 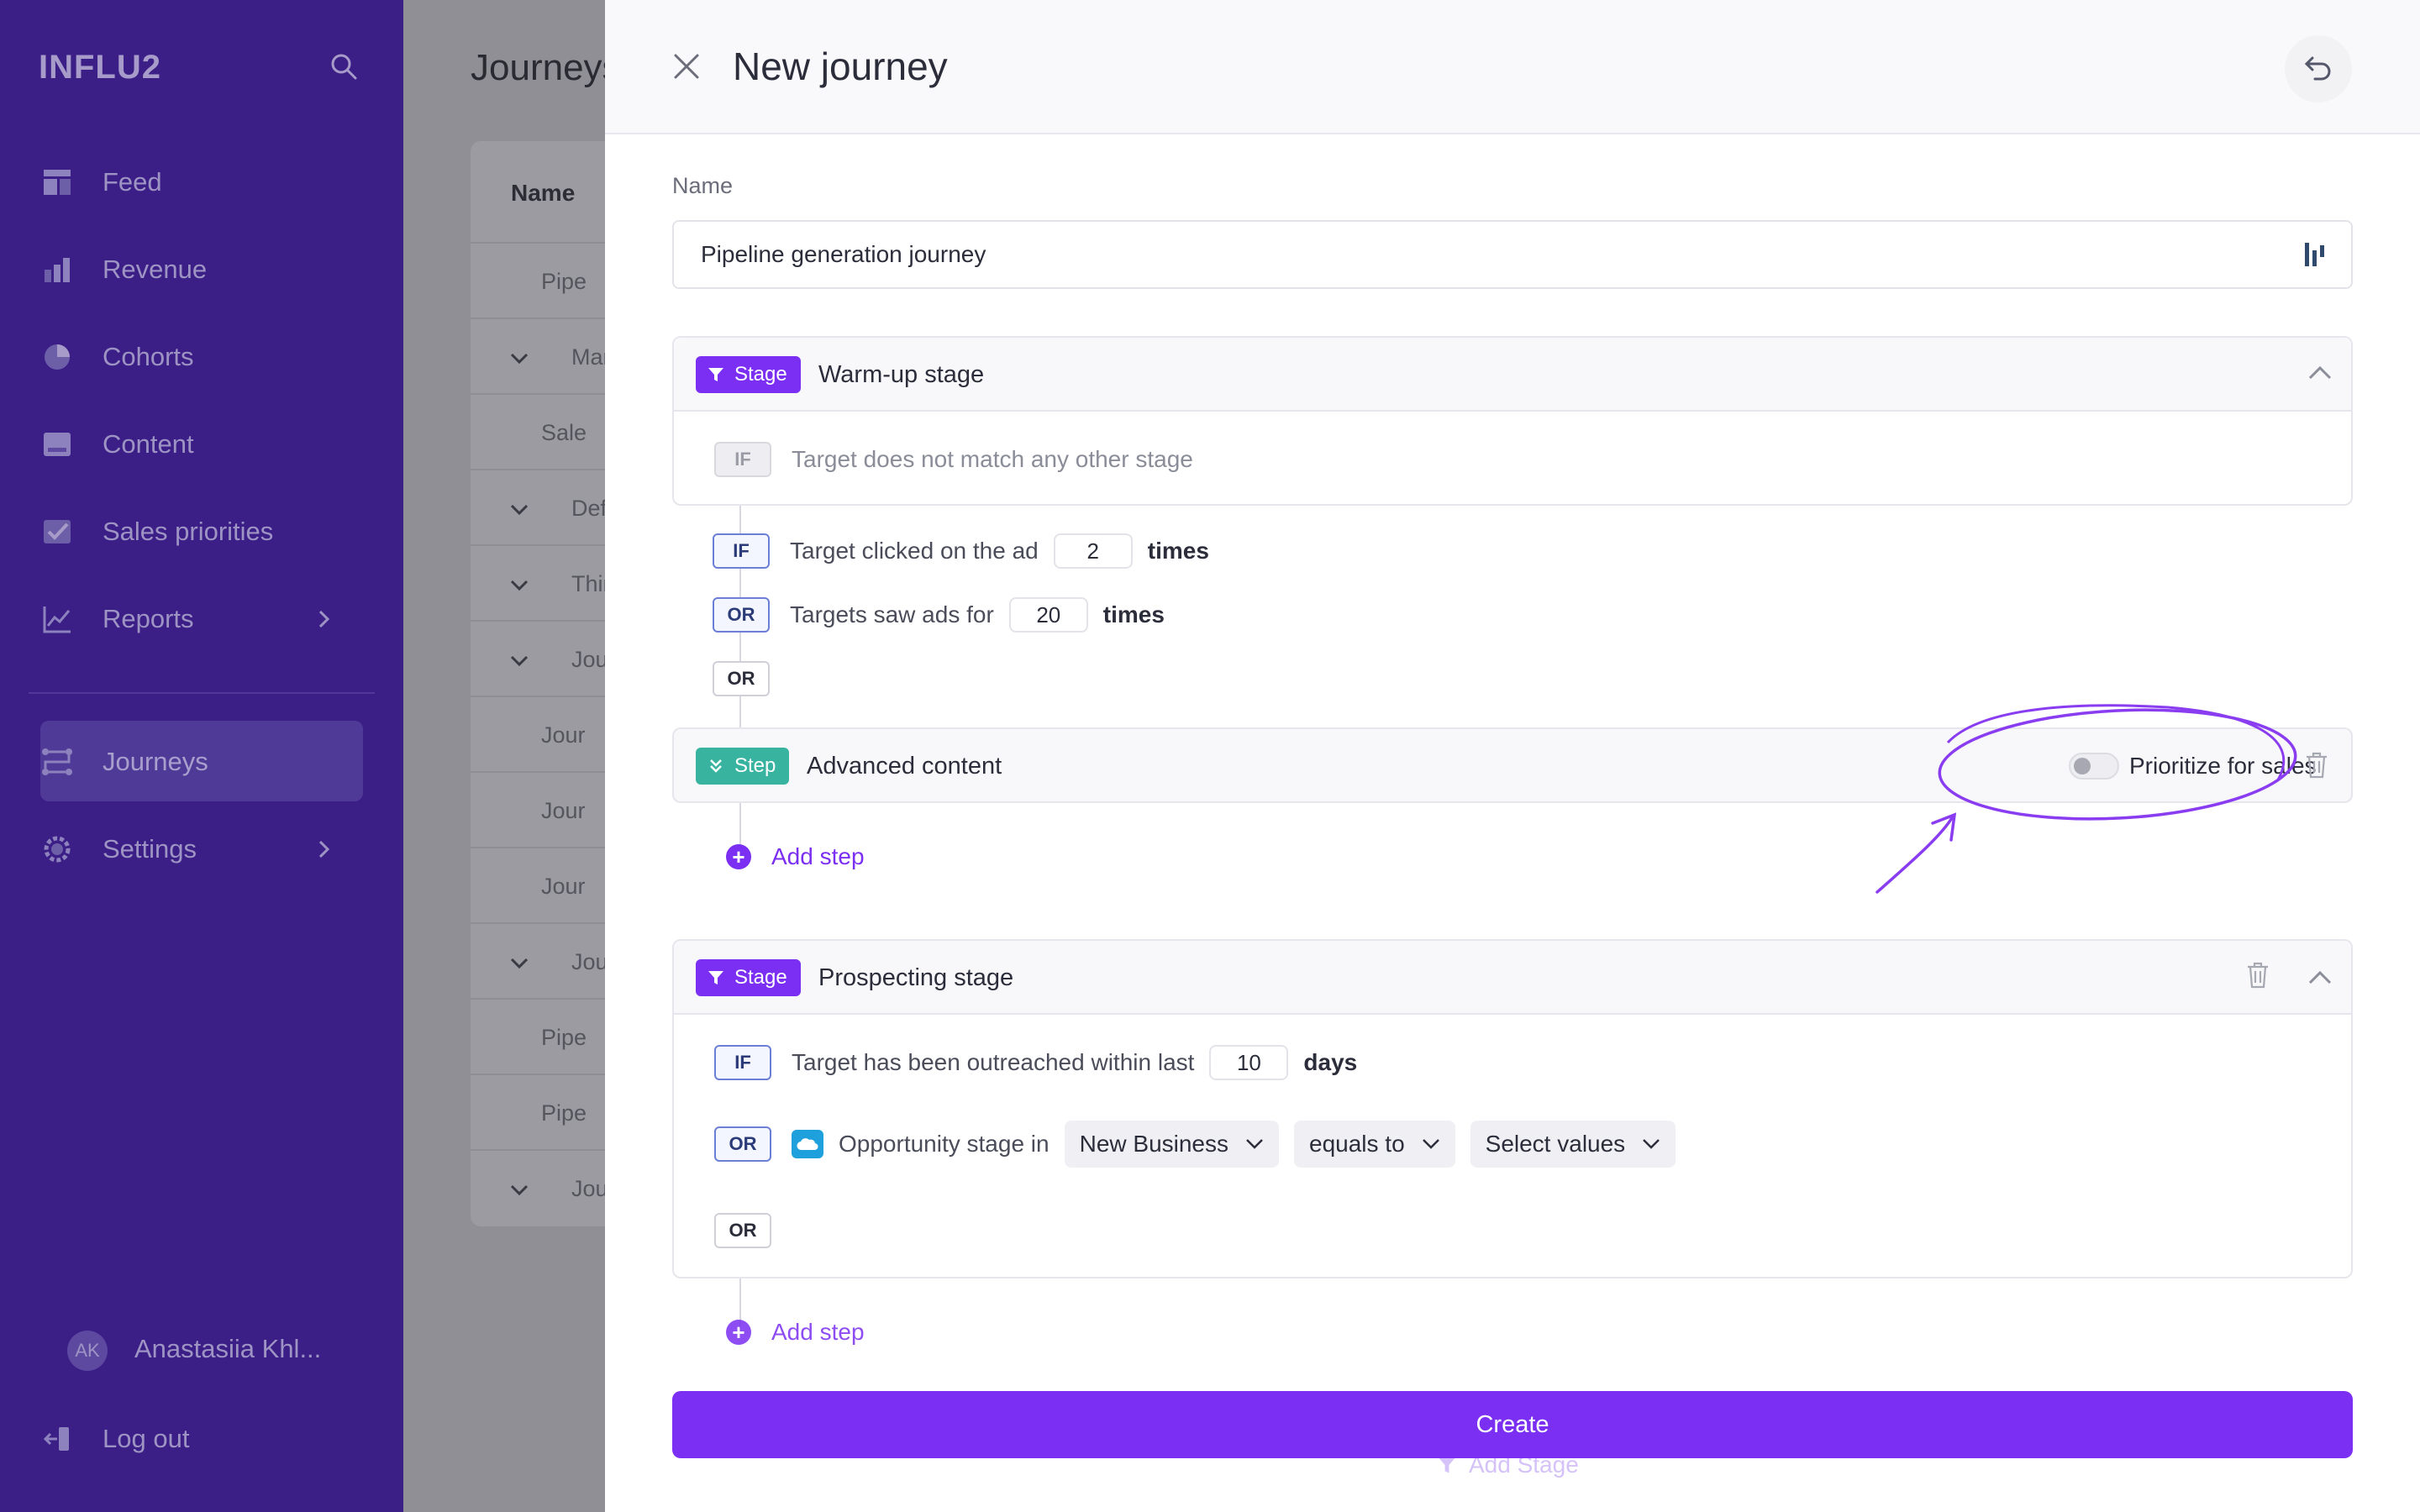 What do you see at coordinates (101, 182) in the screenshot?
I see `sidebar-item-feed: Feed` at bounding box center [101, 182].